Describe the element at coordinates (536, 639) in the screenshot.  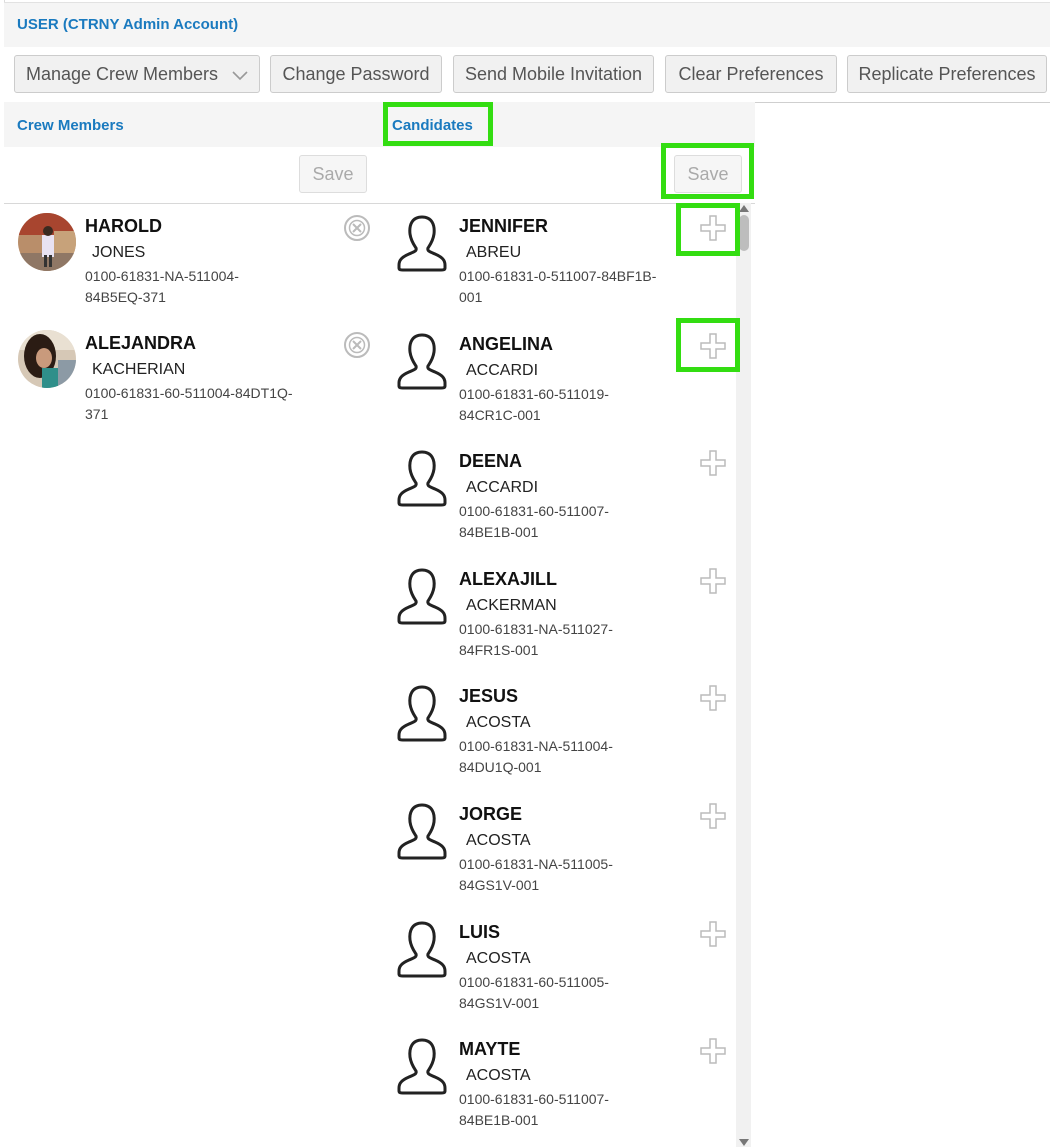
I see `member-id: 0100-61831-NA-511027-84FR1S-001` at that location.